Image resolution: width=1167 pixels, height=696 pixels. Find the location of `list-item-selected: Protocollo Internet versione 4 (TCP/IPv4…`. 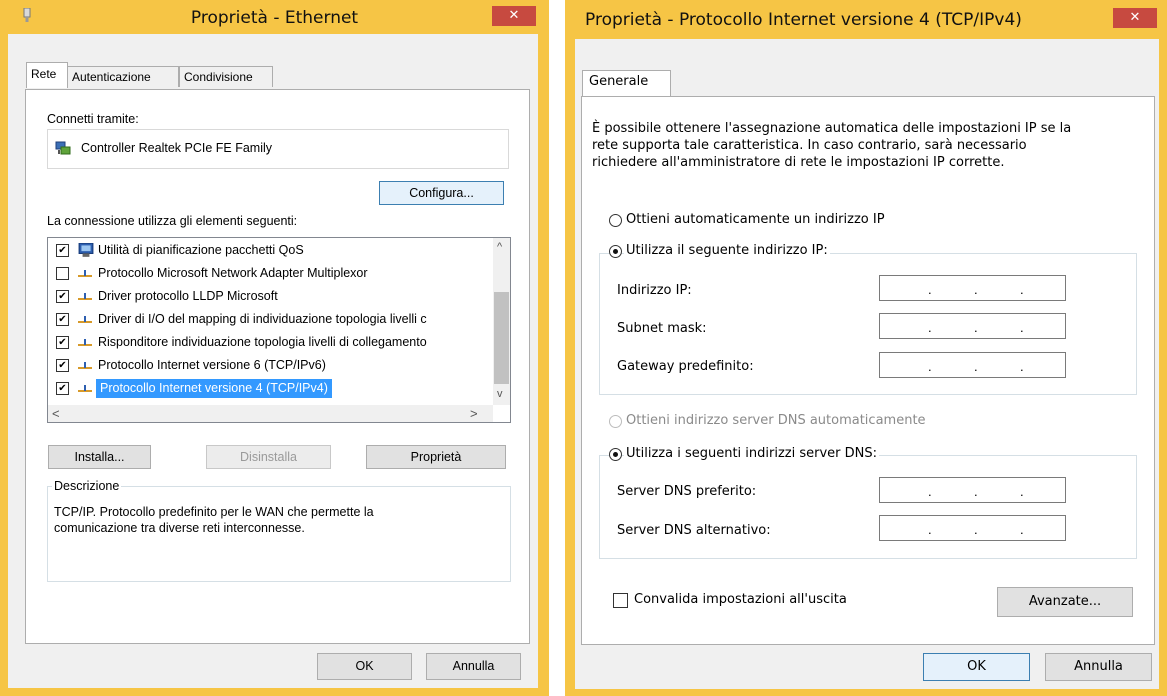

list-item-selected: Protocollo Internet versione 4 (TCP/IPv4… is located at coordinates (265, 389).